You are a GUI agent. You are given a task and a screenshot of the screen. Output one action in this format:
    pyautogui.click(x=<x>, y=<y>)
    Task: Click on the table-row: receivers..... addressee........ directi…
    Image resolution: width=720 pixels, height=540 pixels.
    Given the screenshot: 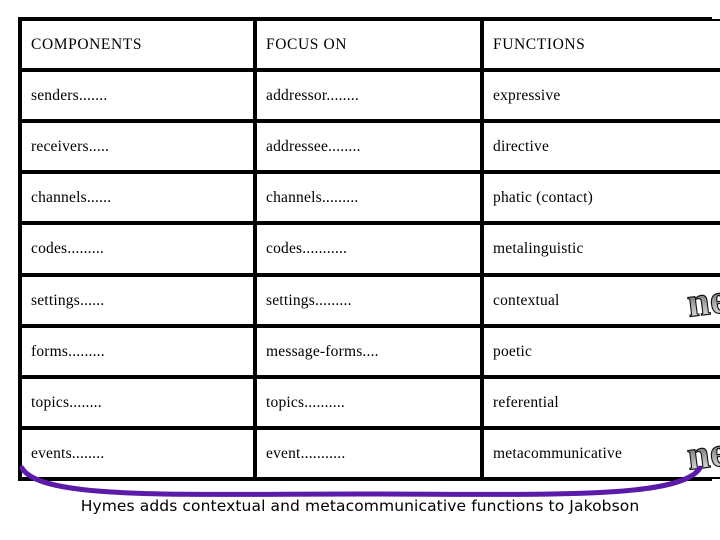 What is the action you would take?
    pyautogui.click(x=370, y=147)
    